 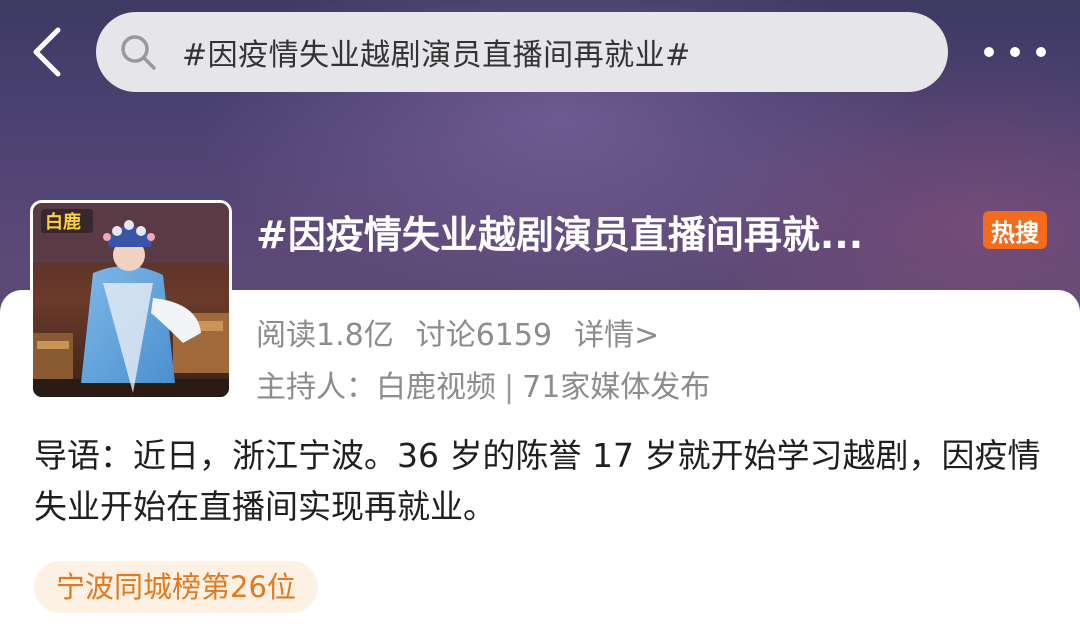 What do you see at coordinates (138, 52) in the screenshot?
I see `search-icon` at bounding box center [138, 52].